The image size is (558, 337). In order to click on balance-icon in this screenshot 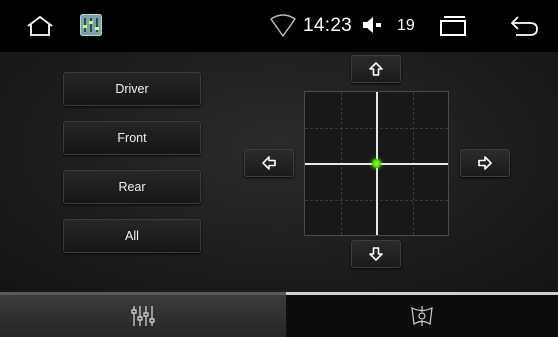, I will do `click(422, 316)`.